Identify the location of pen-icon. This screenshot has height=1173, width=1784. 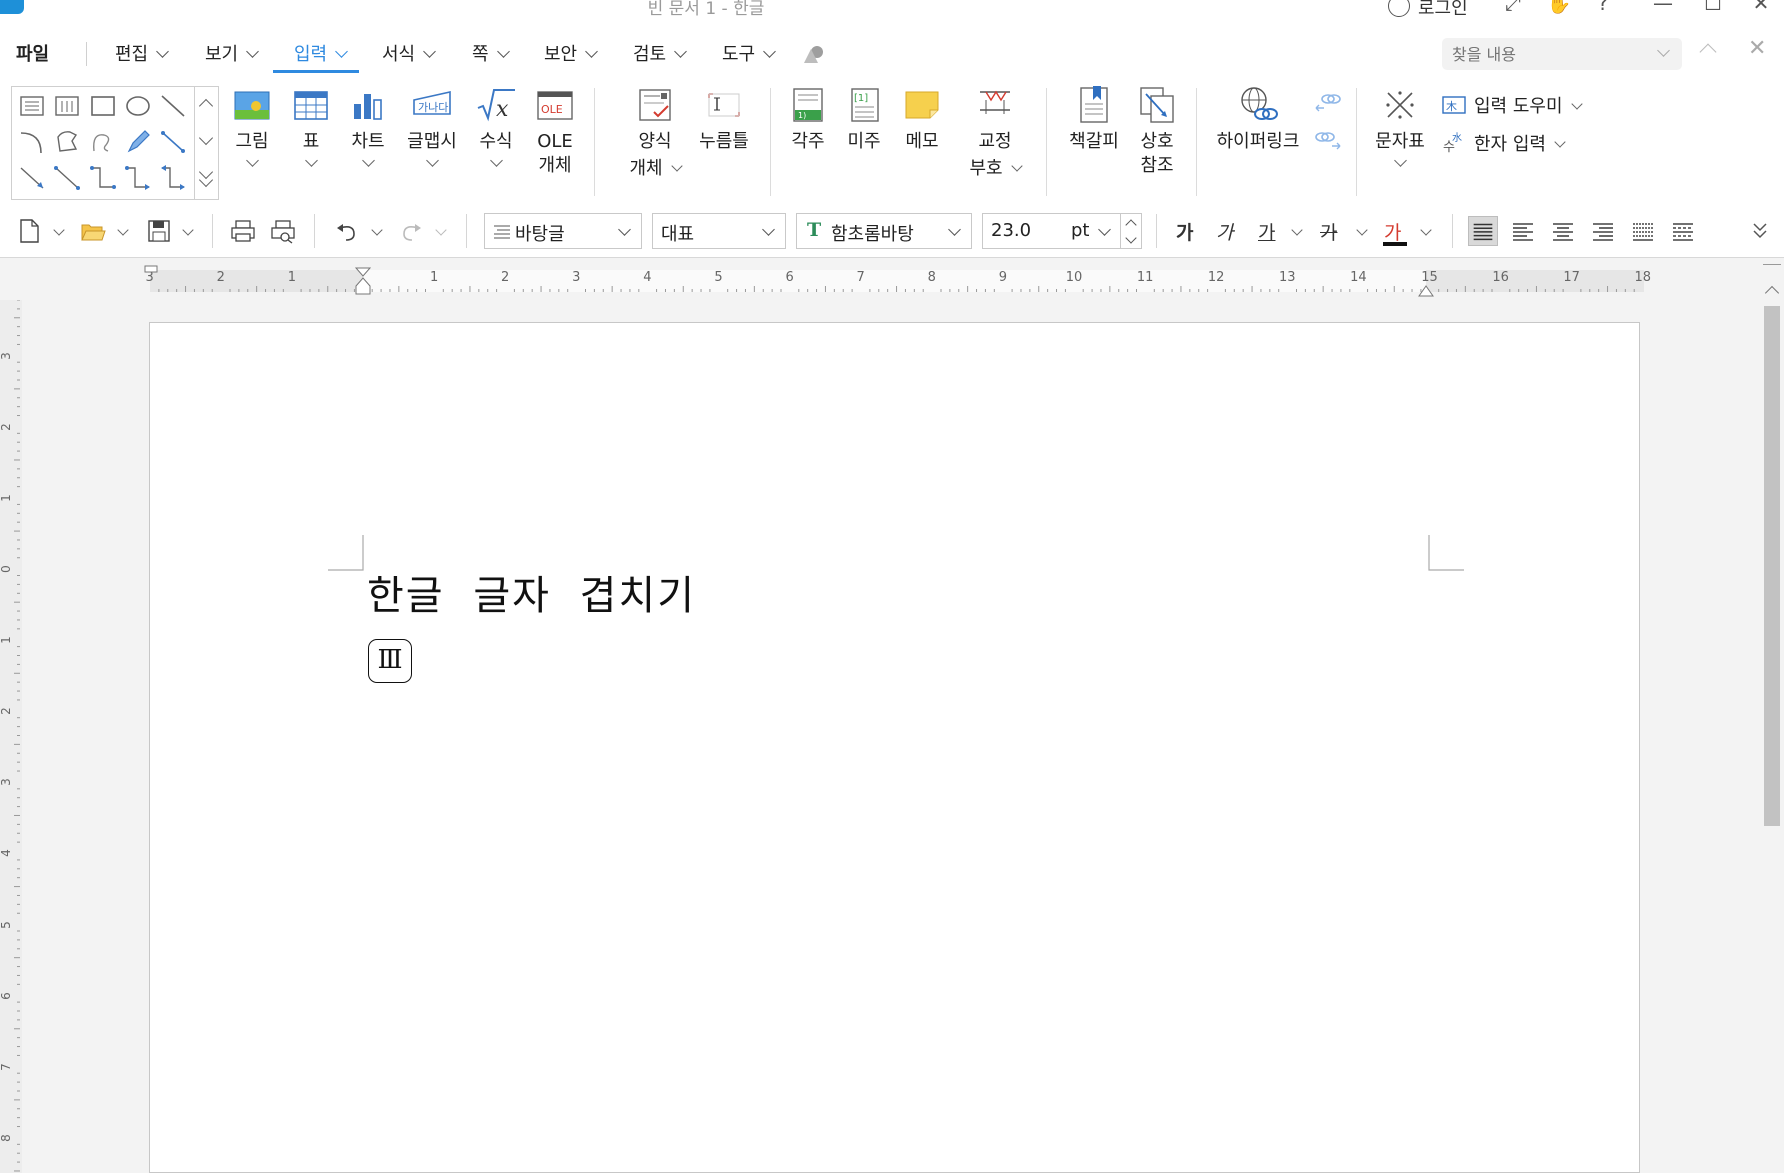
(138, 142).